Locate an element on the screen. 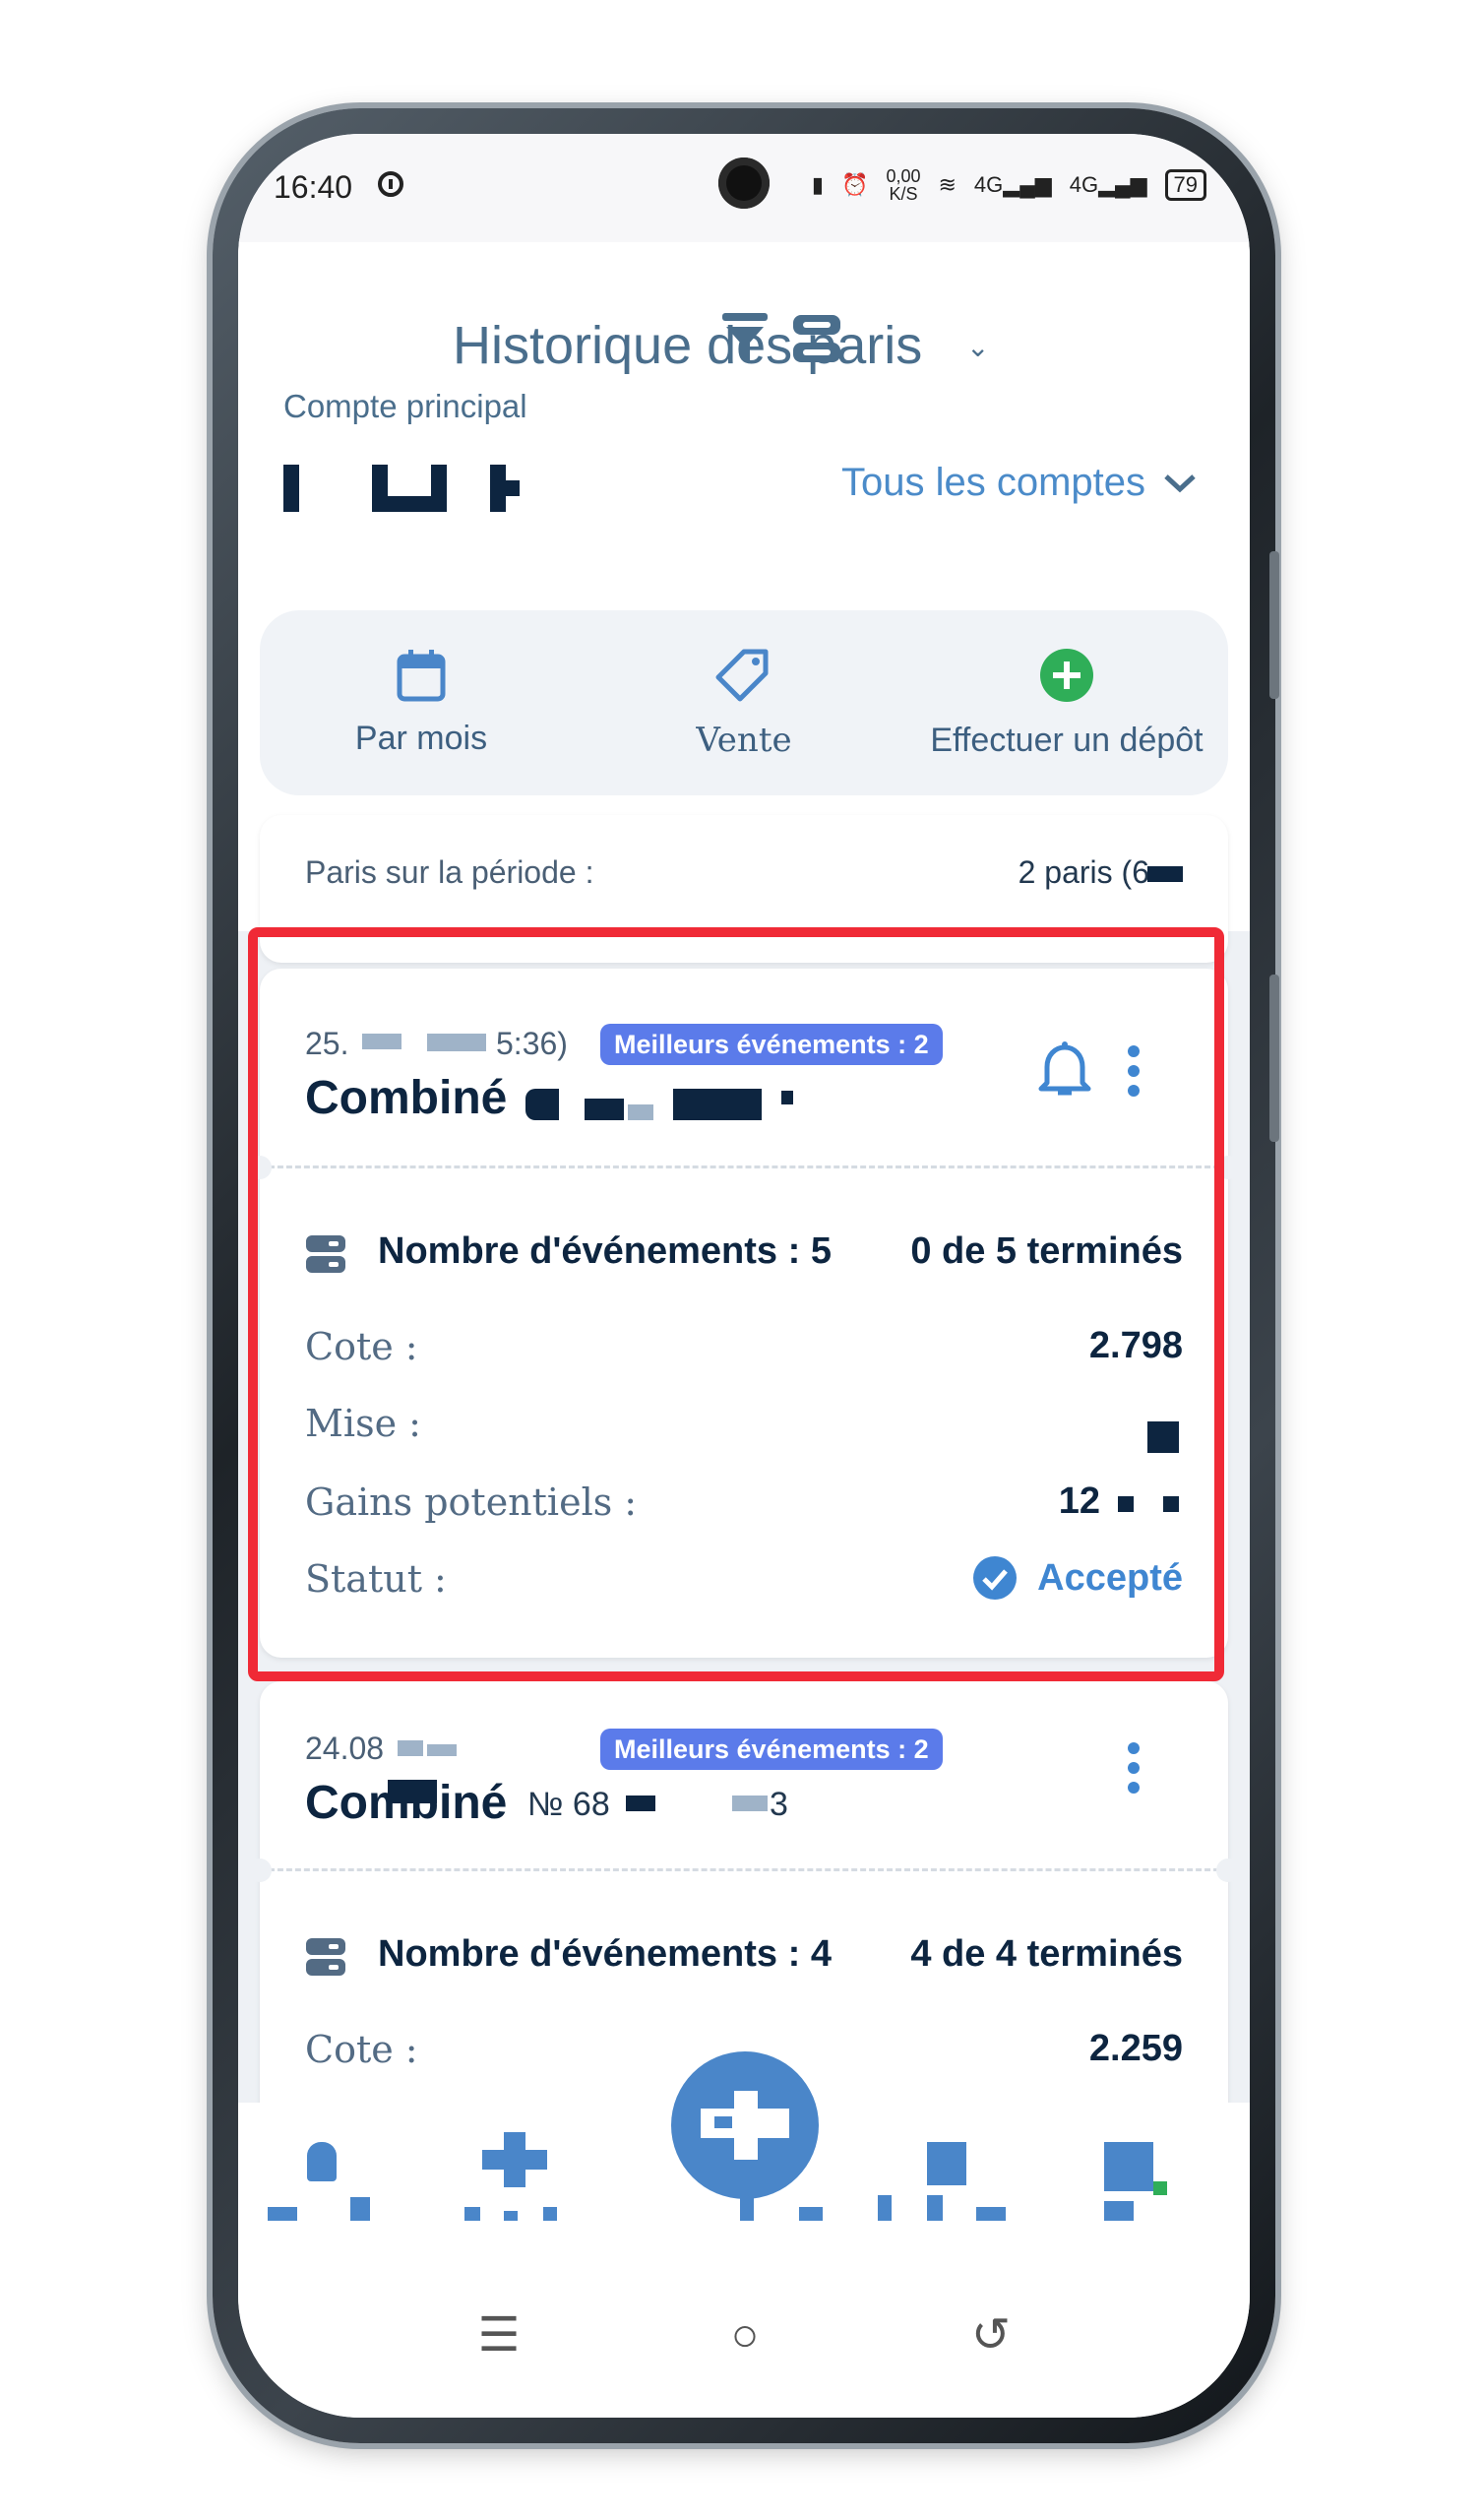 The width and height of the screenshot is (1482, 2520). filter-icon is located at coordinates (745, 338).